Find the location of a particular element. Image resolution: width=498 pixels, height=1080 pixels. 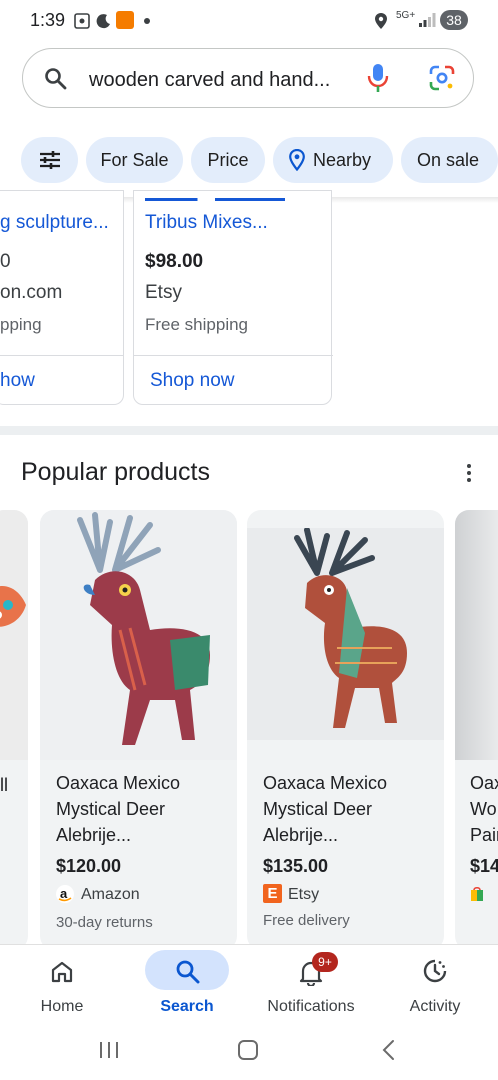

nav-notifications-label: Notifications is located at coordinates (311, 1006).